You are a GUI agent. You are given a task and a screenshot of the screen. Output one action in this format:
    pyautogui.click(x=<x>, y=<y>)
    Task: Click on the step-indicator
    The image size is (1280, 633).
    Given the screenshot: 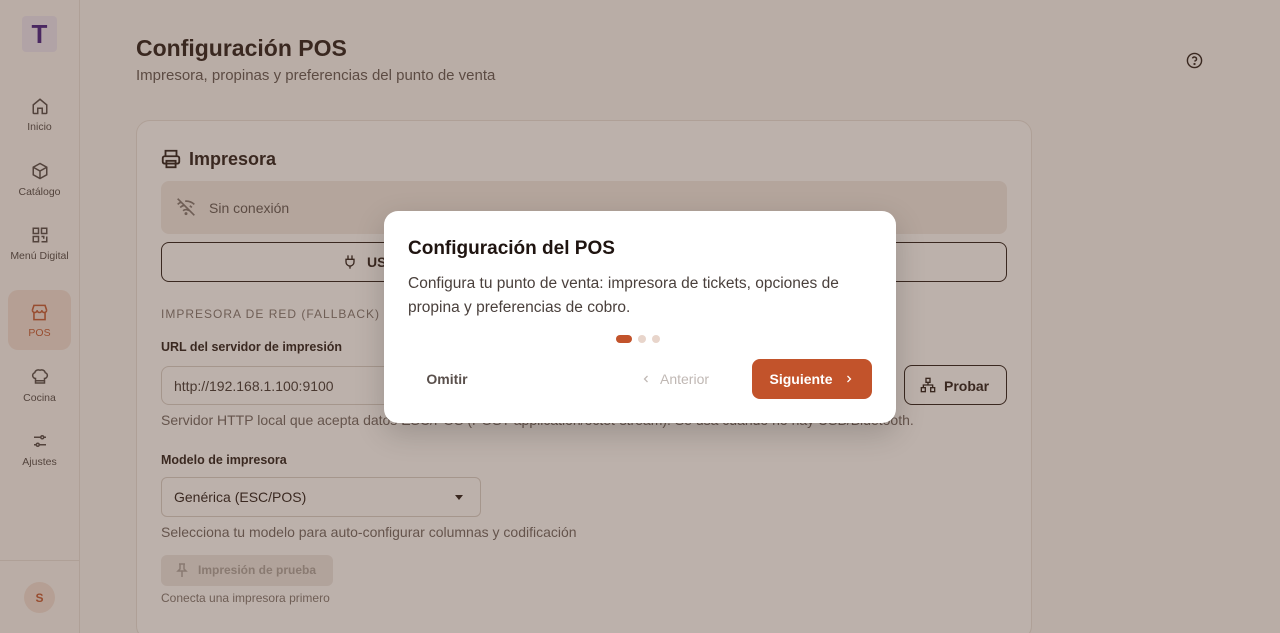 What is the action you would take?
    pyautogui.click(x=638, y=339)
    